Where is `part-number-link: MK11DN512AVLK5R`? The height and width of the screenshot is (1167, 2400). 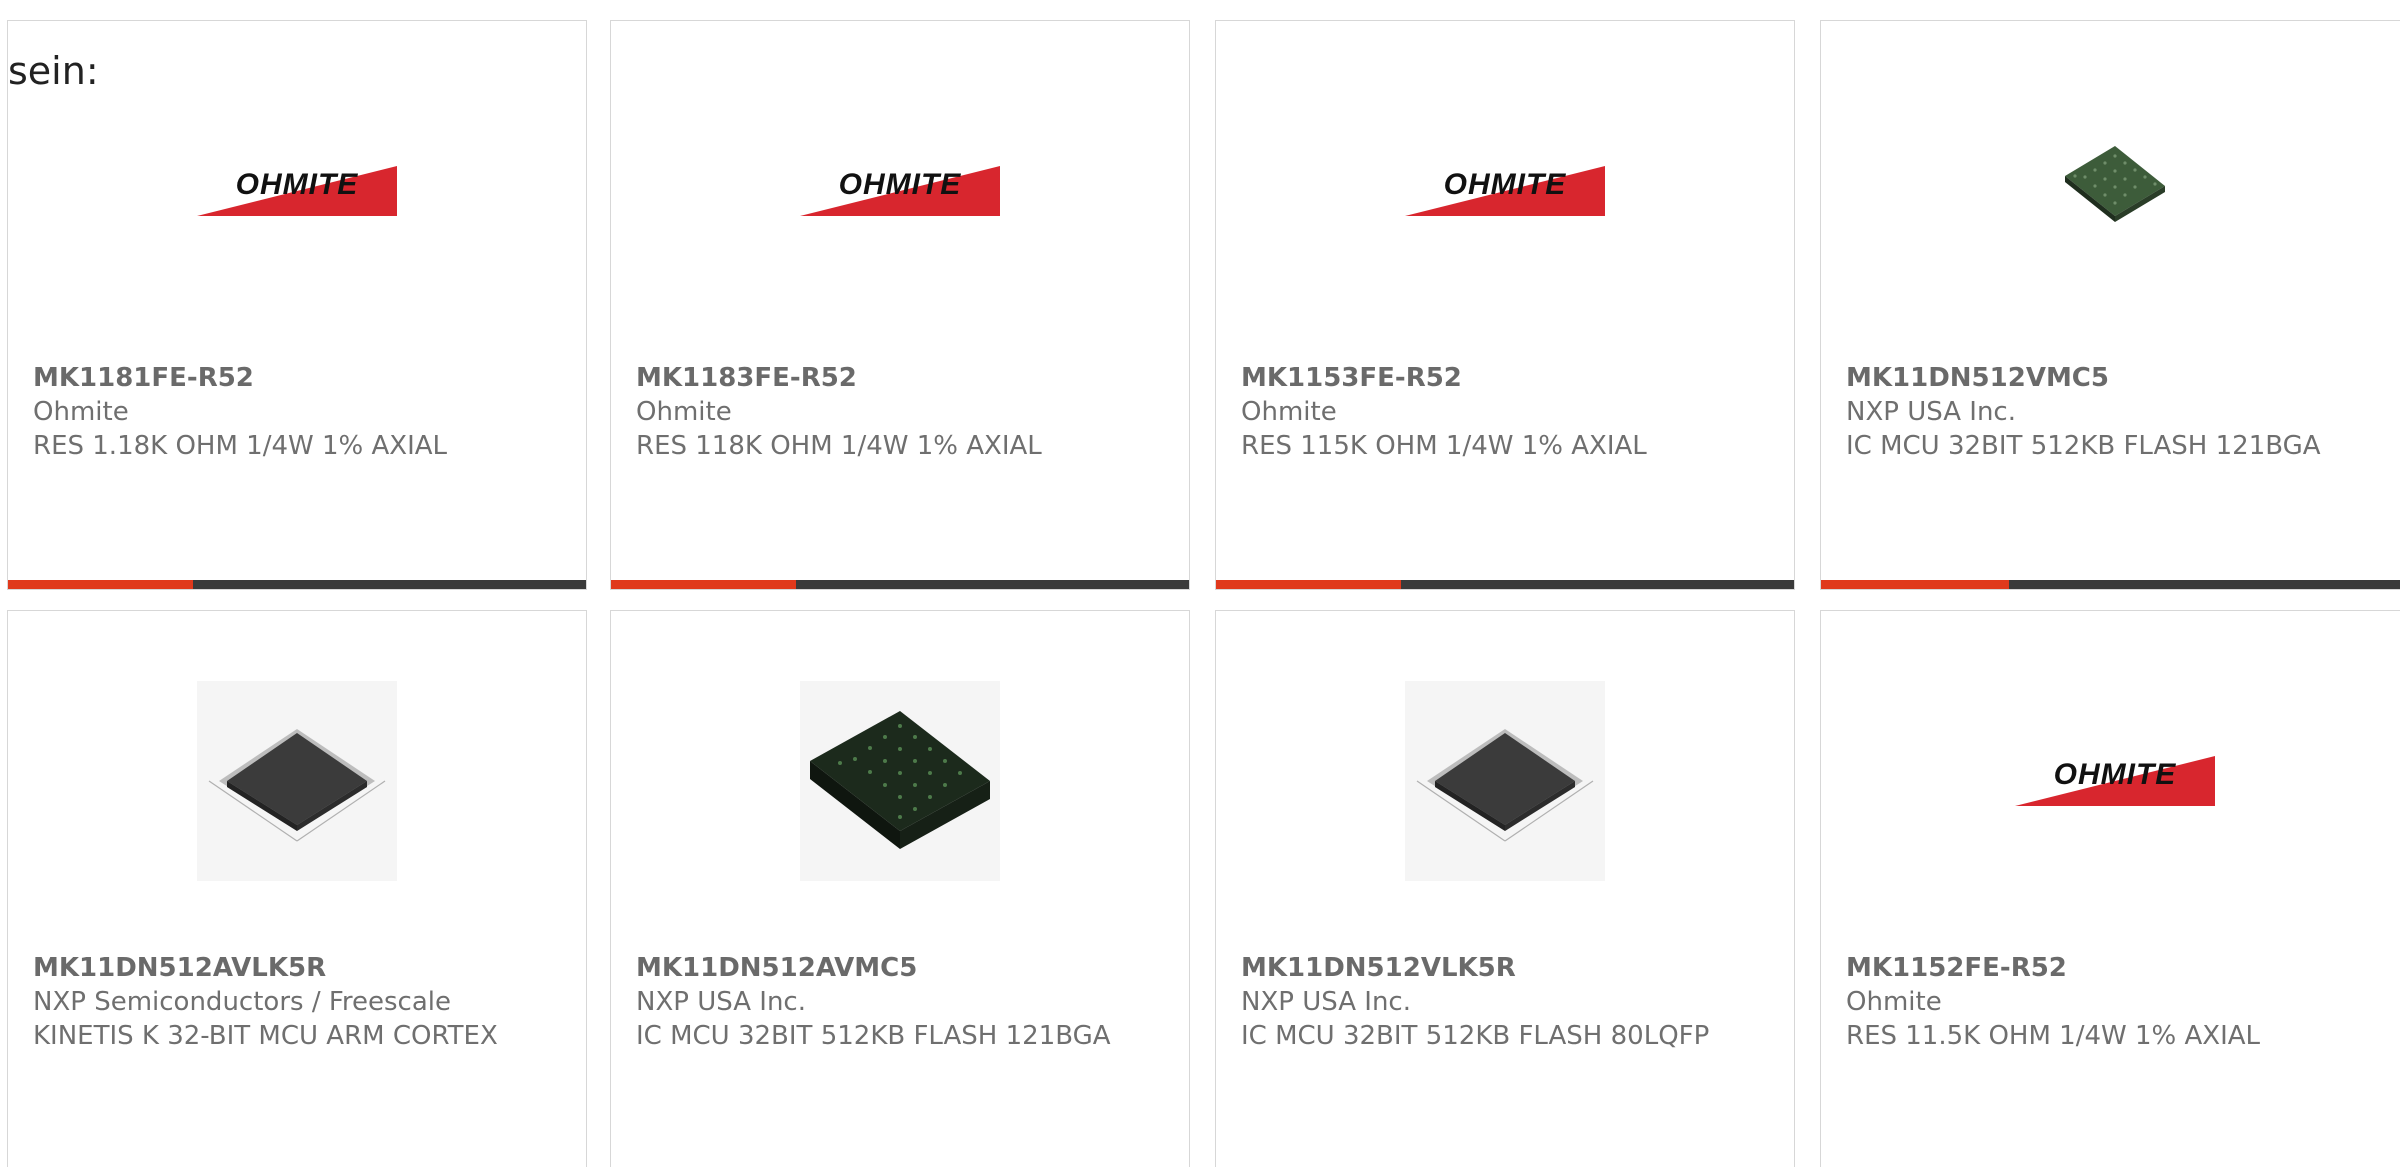
part-number-link: MK11DN512AVLK5R is located at coordinates (299, 968).